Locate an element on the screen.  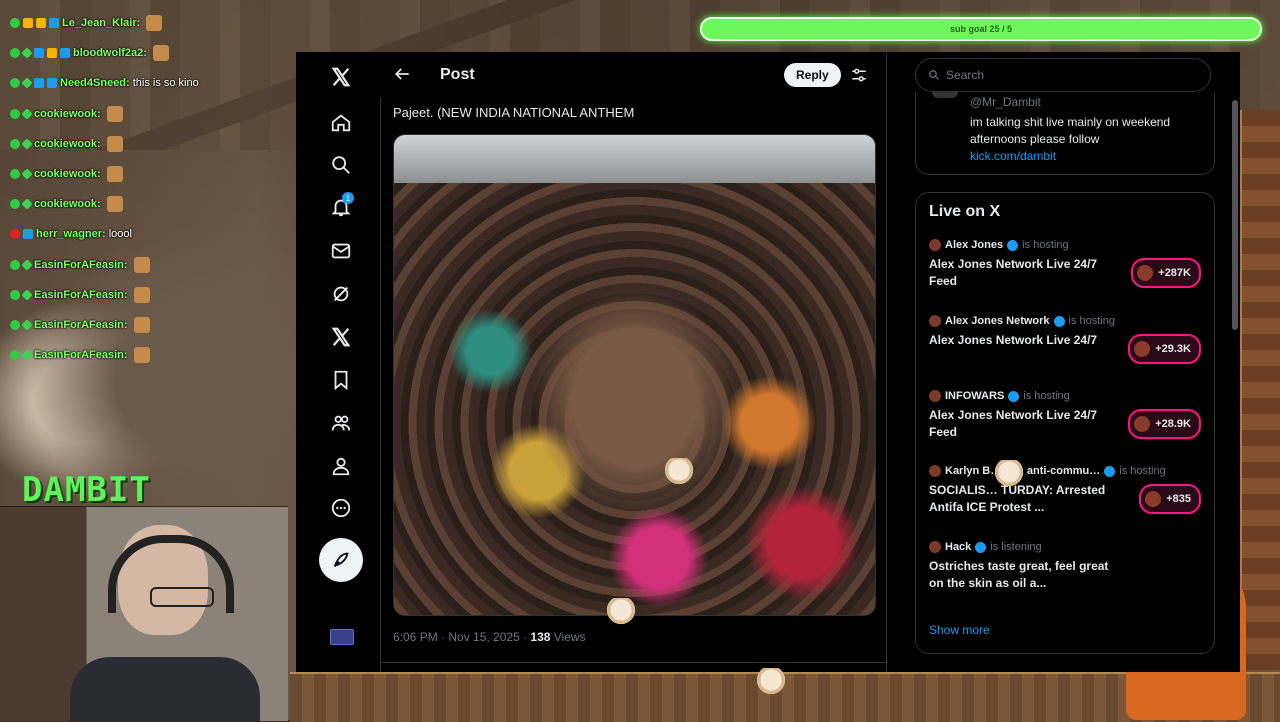
home-icon is located at coordinates (341, 123).